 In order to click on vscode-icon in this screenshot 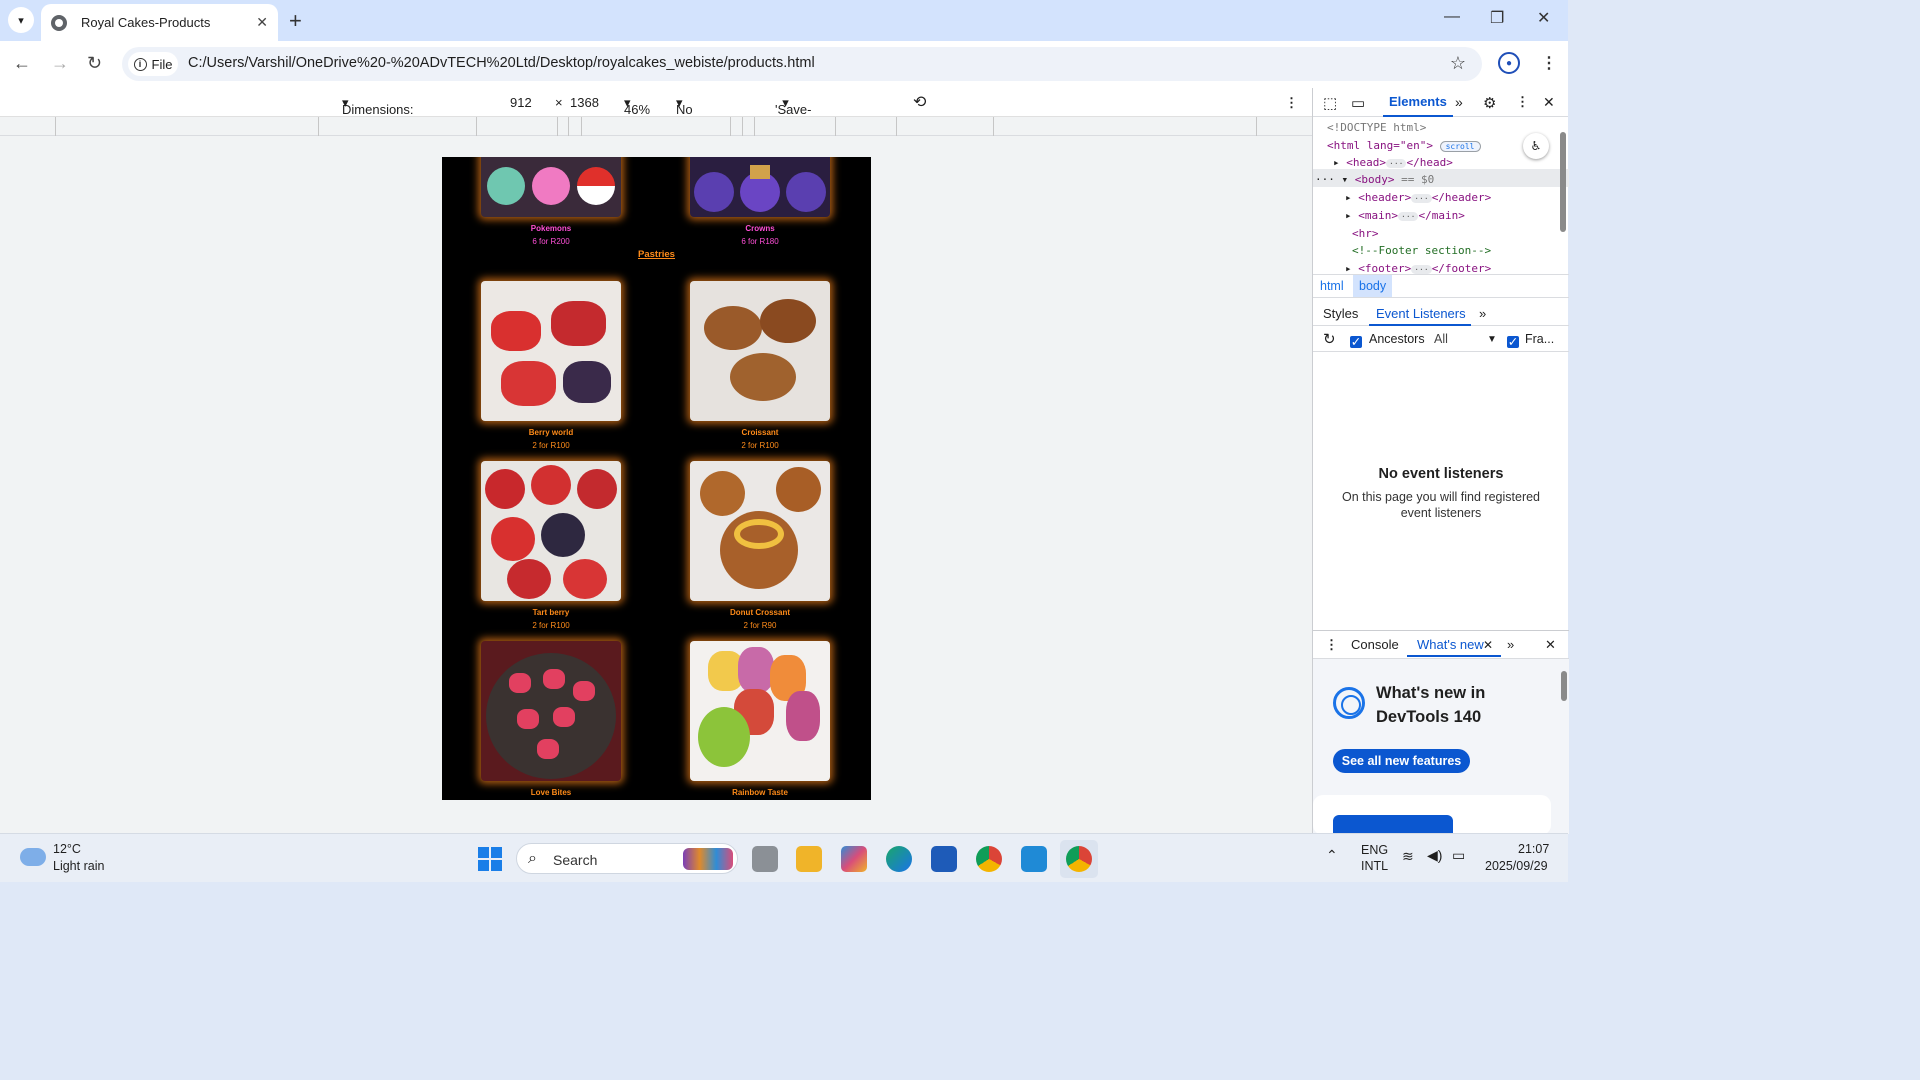, I will do `click(1034, 859)`.